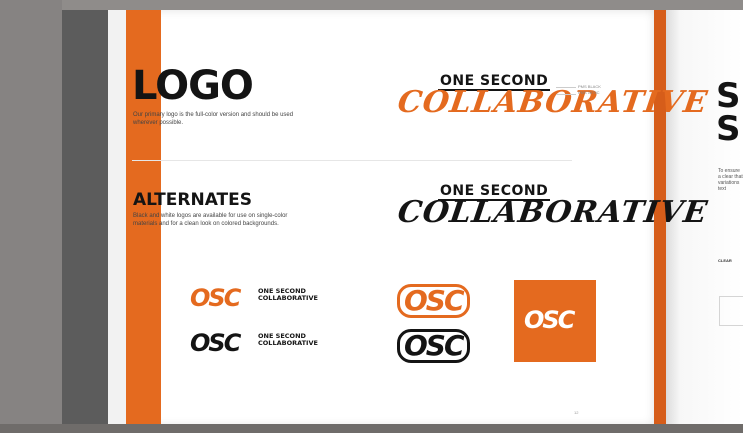  I want to click on right-title-line-2: S, so click(728, 129).